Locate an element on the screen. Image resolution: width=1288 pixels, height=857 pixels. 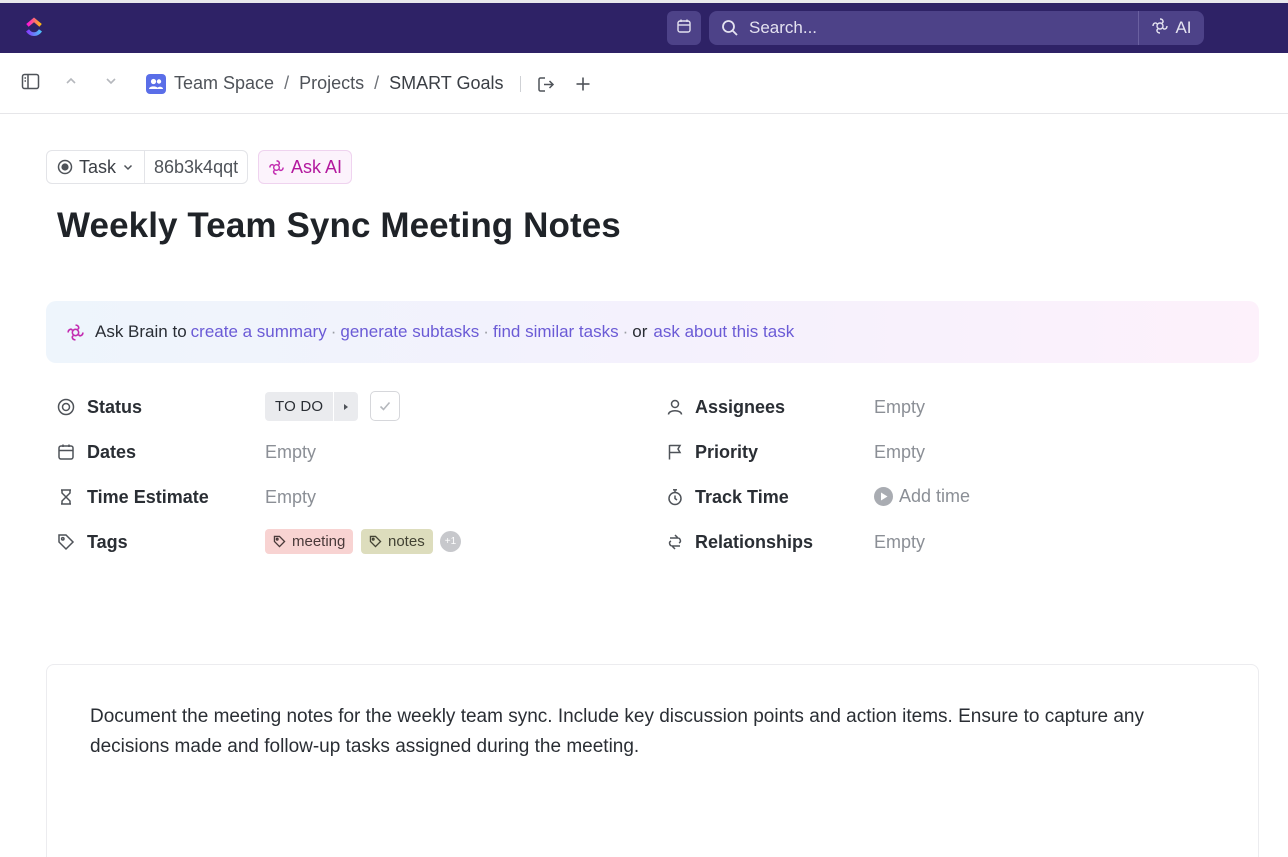
previous-task-button is located at coordinates (71, 83).